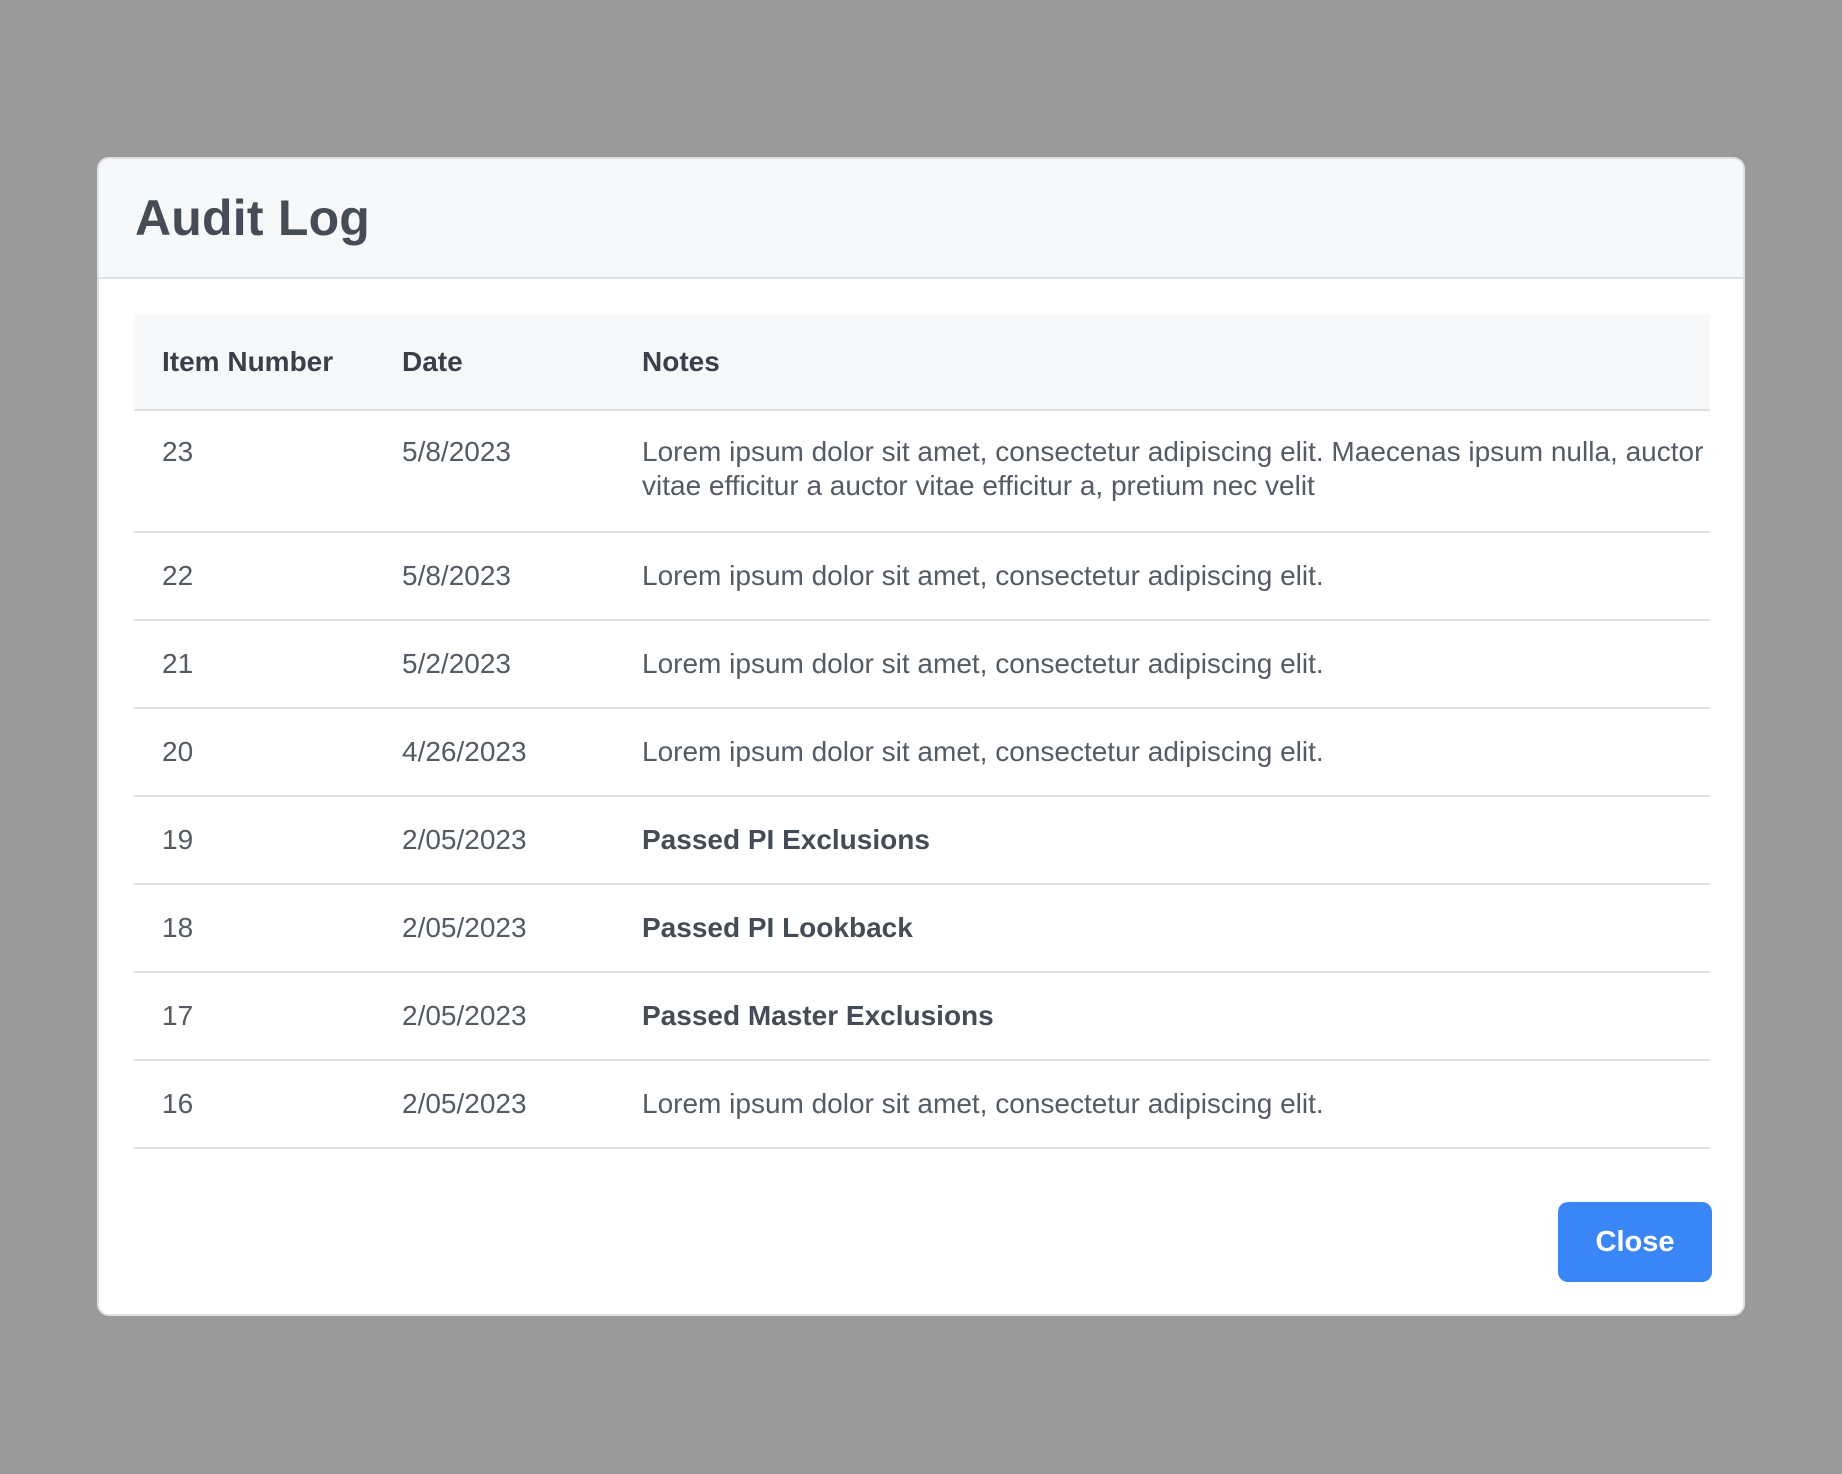 The image size is (1842, 1474). I want to click on column-header-item-number: Item Number, so click(254, 362).